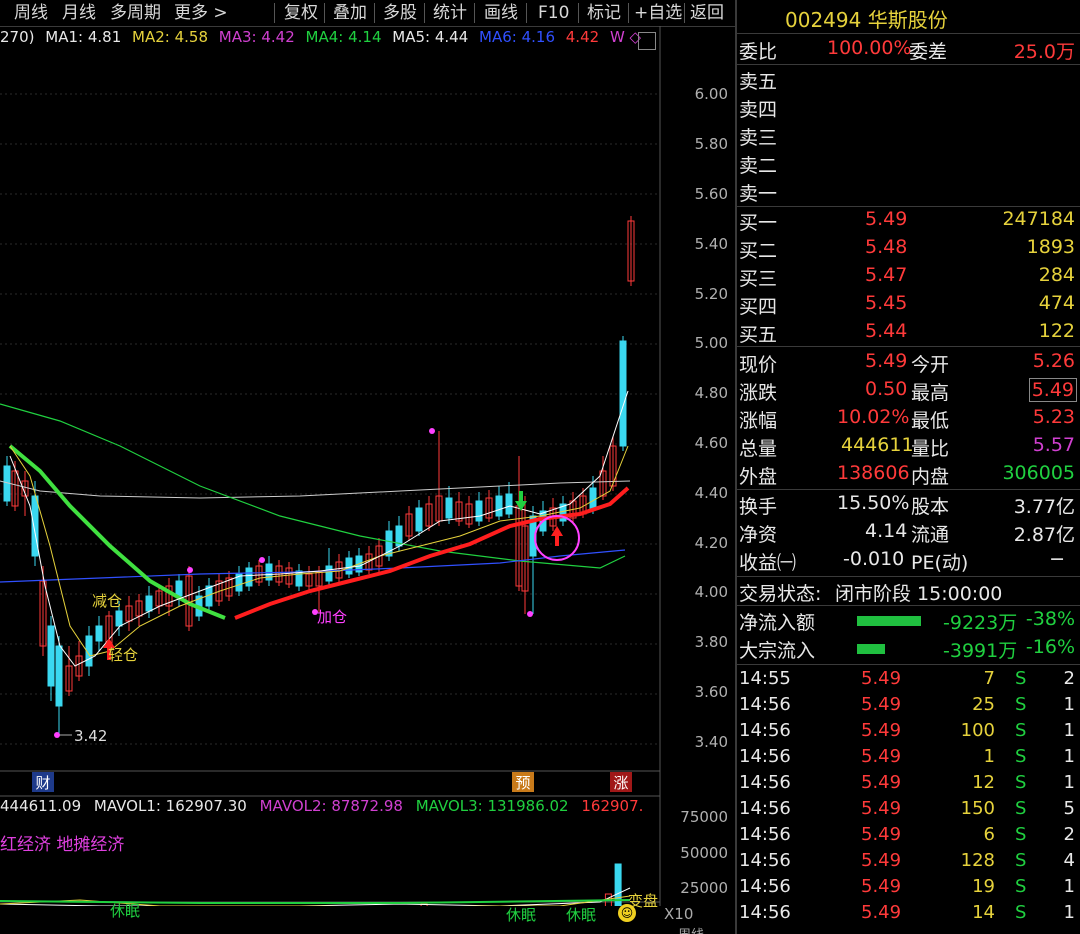 This screenshot has width=1080, height=934. What do you see at coordinates (501, 13) in the screenshot?
I see `draw-line-button: 画线` at bounding box center [501, 13].